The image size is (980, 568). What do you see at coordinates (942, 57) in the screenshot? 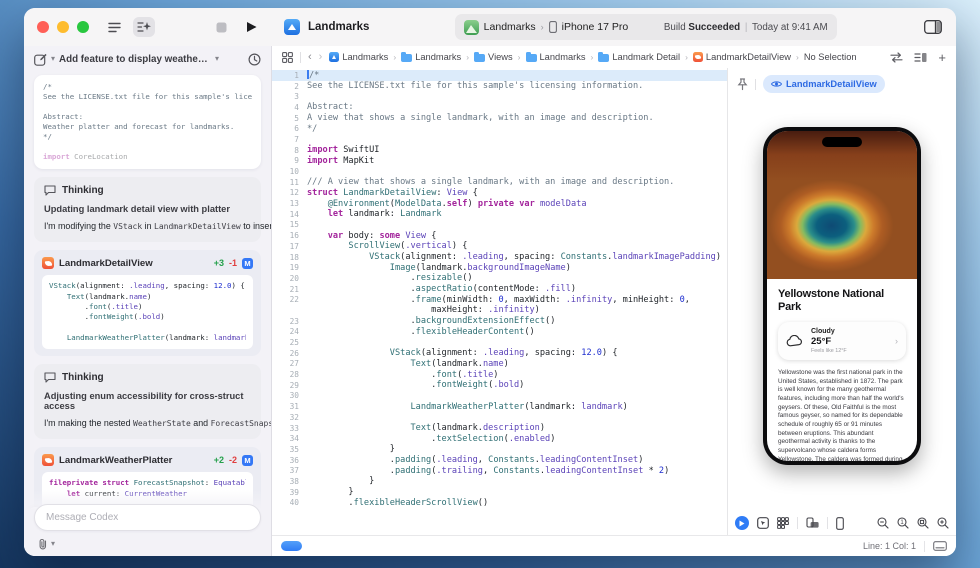
I see `add-editor-button: +` at bounding box center [942, 57].